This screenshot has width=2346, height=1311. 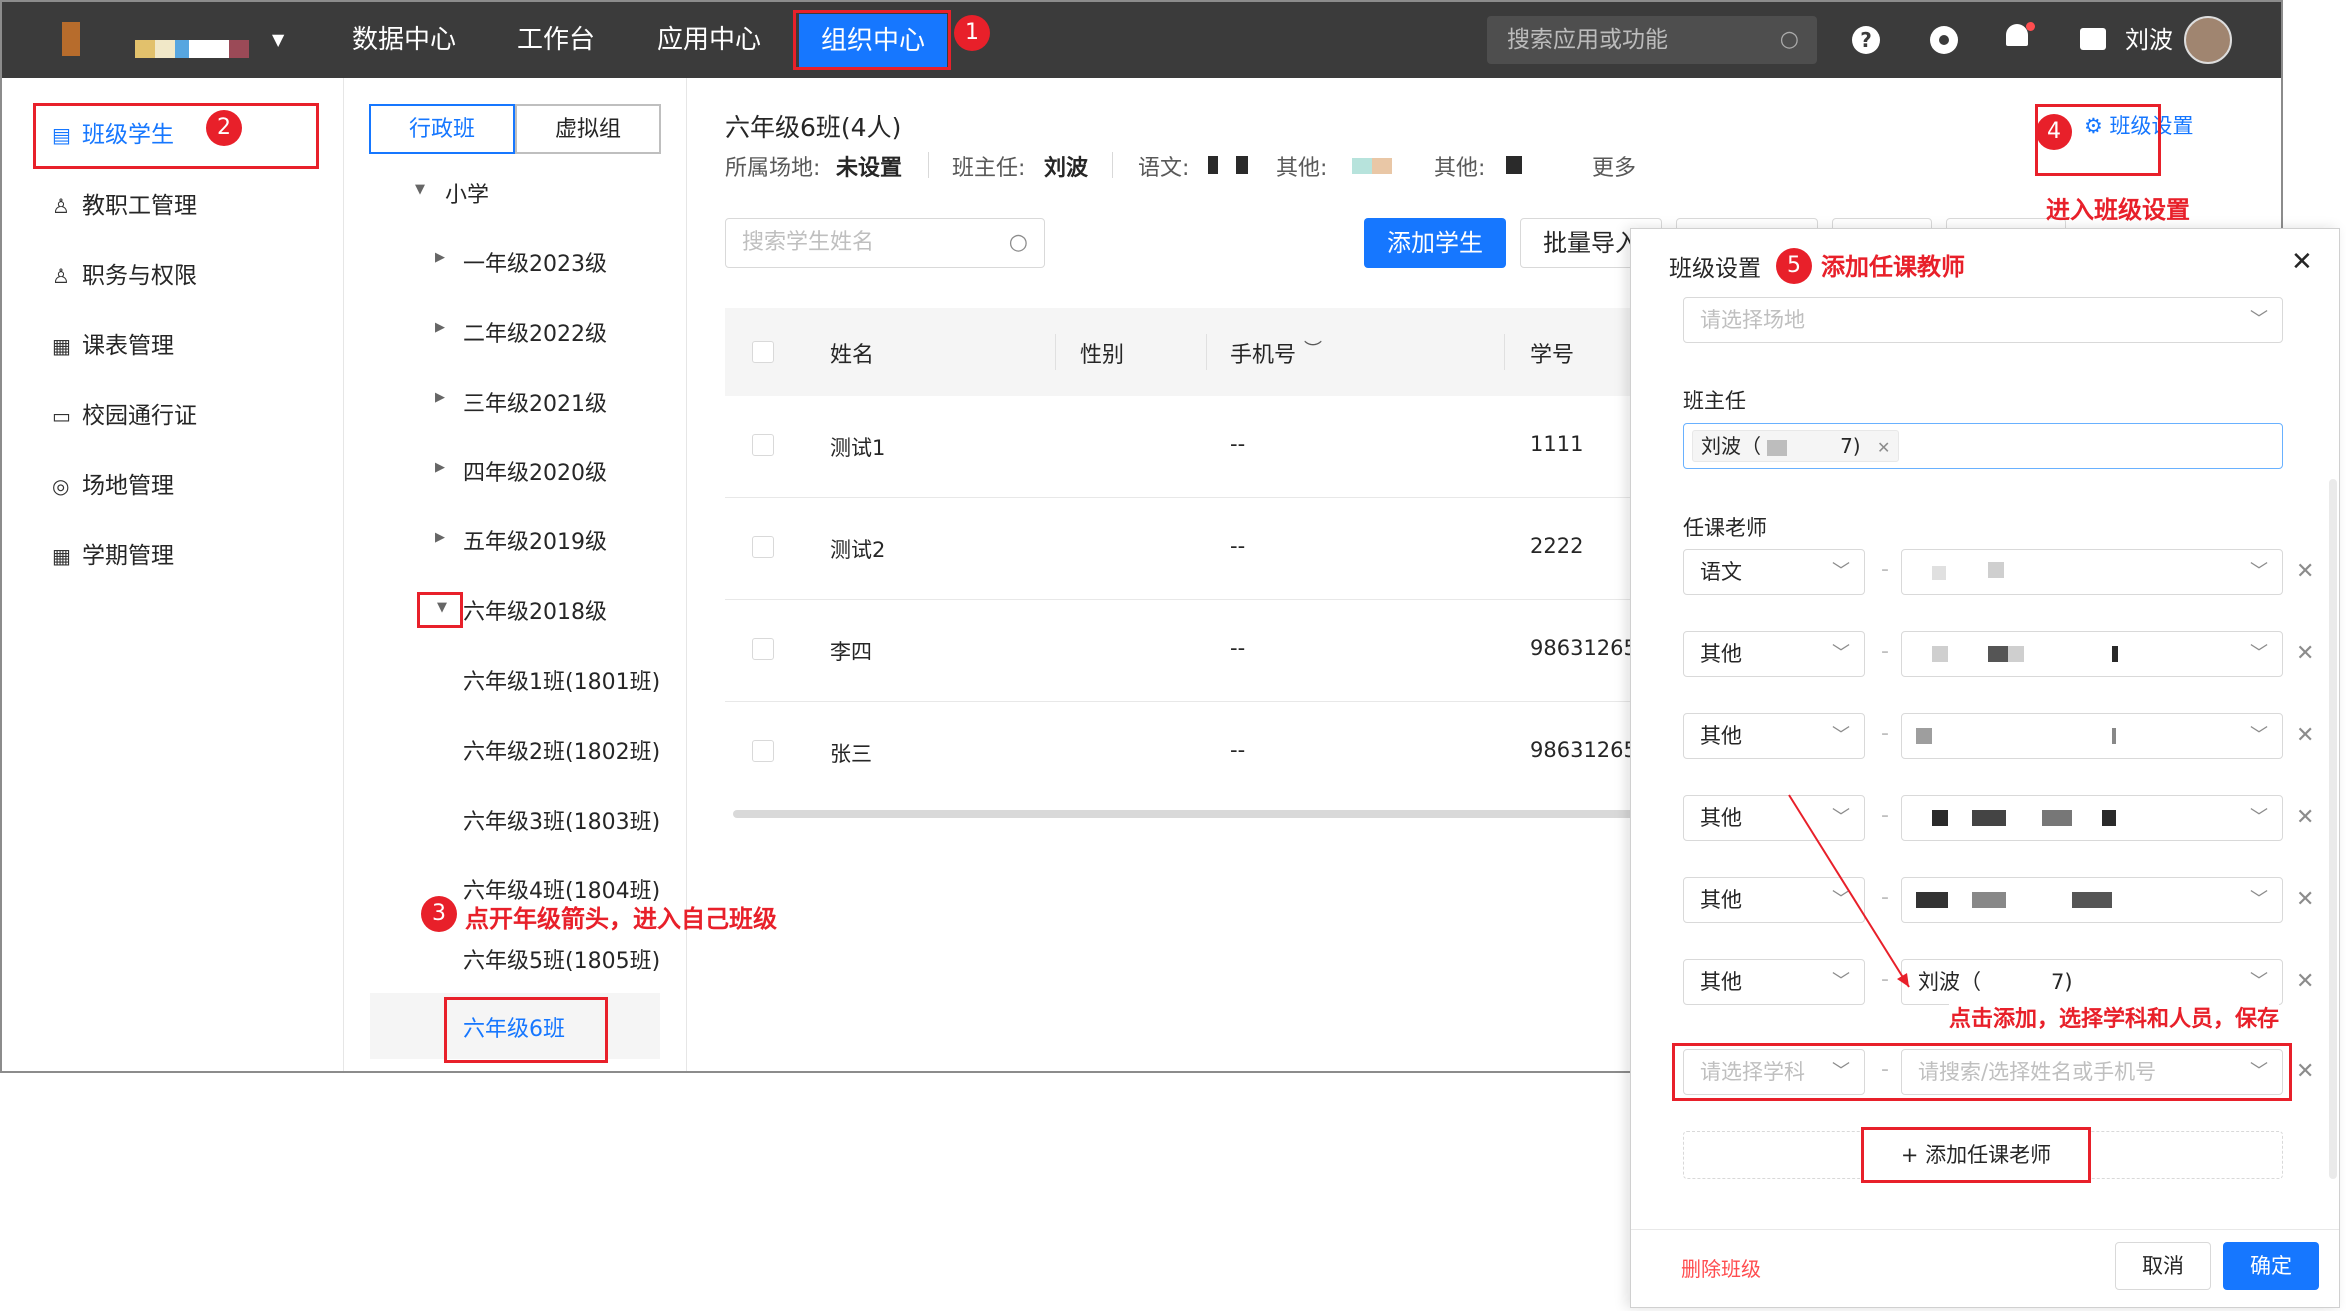 What do you see at coordinates (1976, 1155) in the screenshot?
I see `add-teacher-button: + 添加任课老师` at bounding box center [1976, 1155].